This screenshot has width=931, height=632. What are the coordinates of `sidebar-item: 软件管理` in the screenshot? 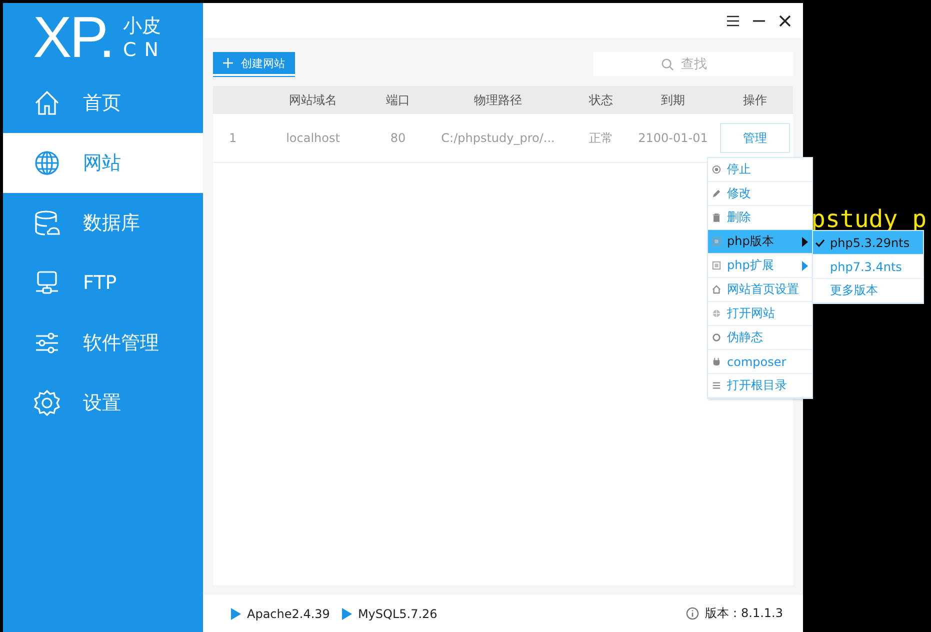 It's located at (103, 343).